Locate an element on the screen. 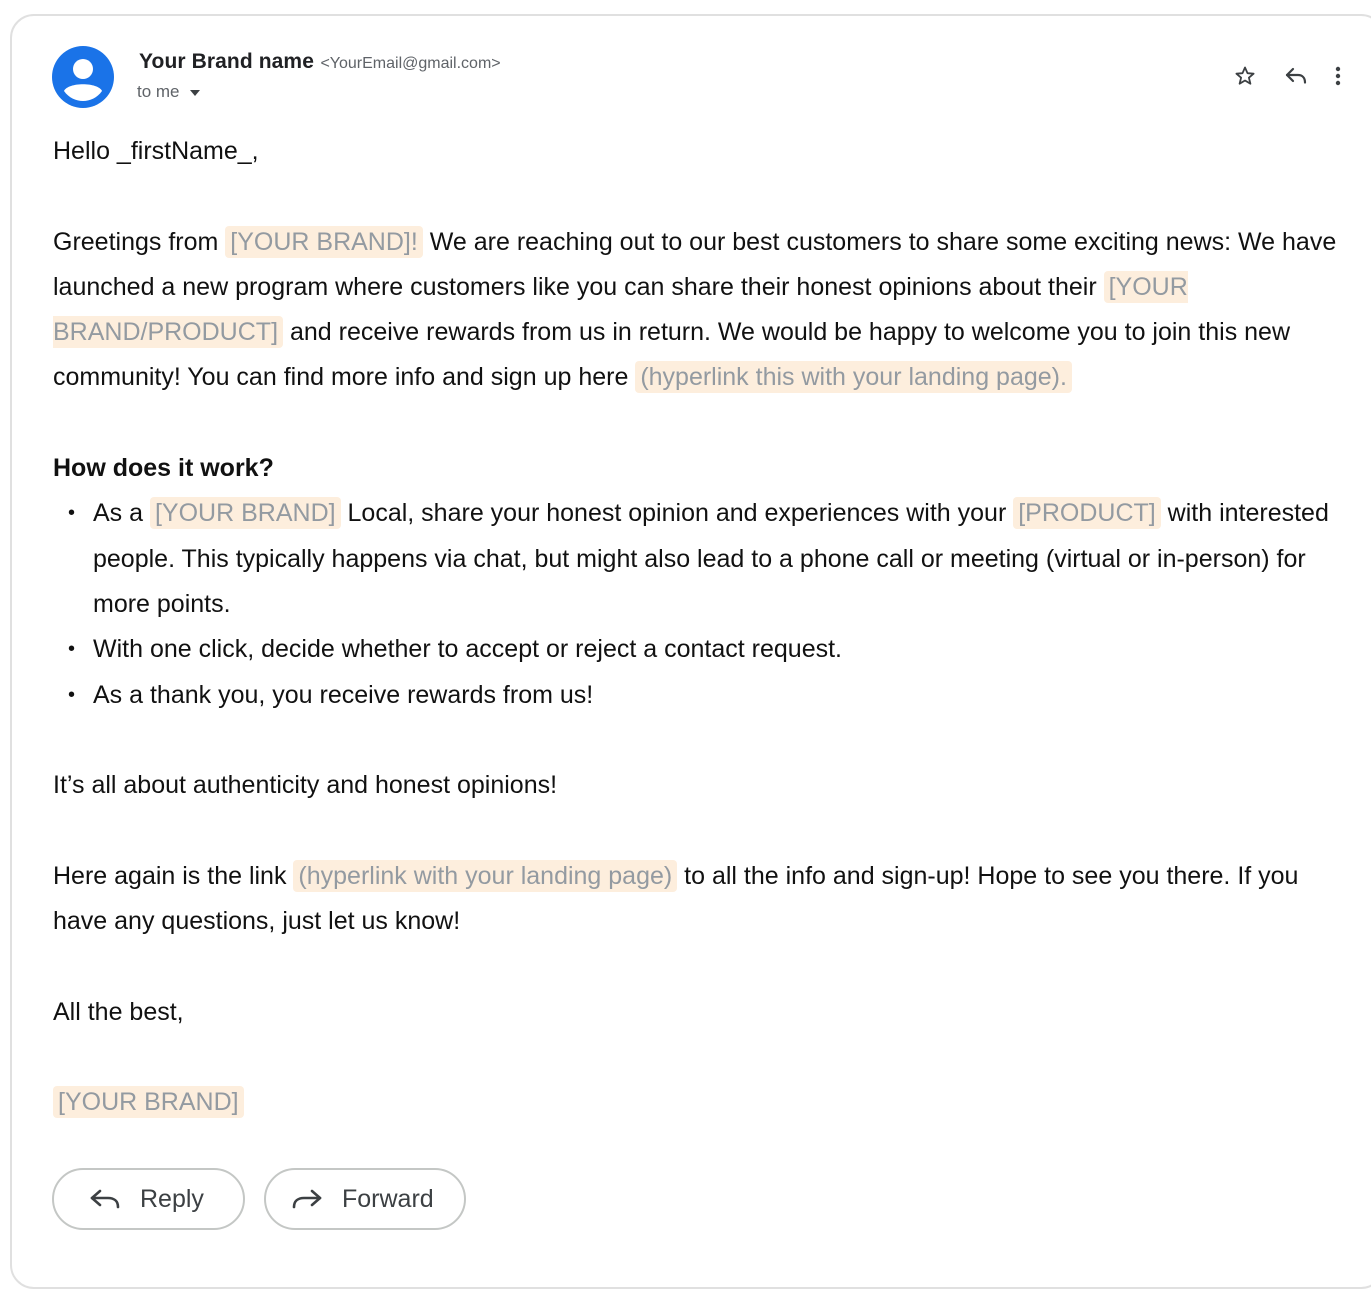  forward-button-label: Forward is located at coordinates (388, 1198).